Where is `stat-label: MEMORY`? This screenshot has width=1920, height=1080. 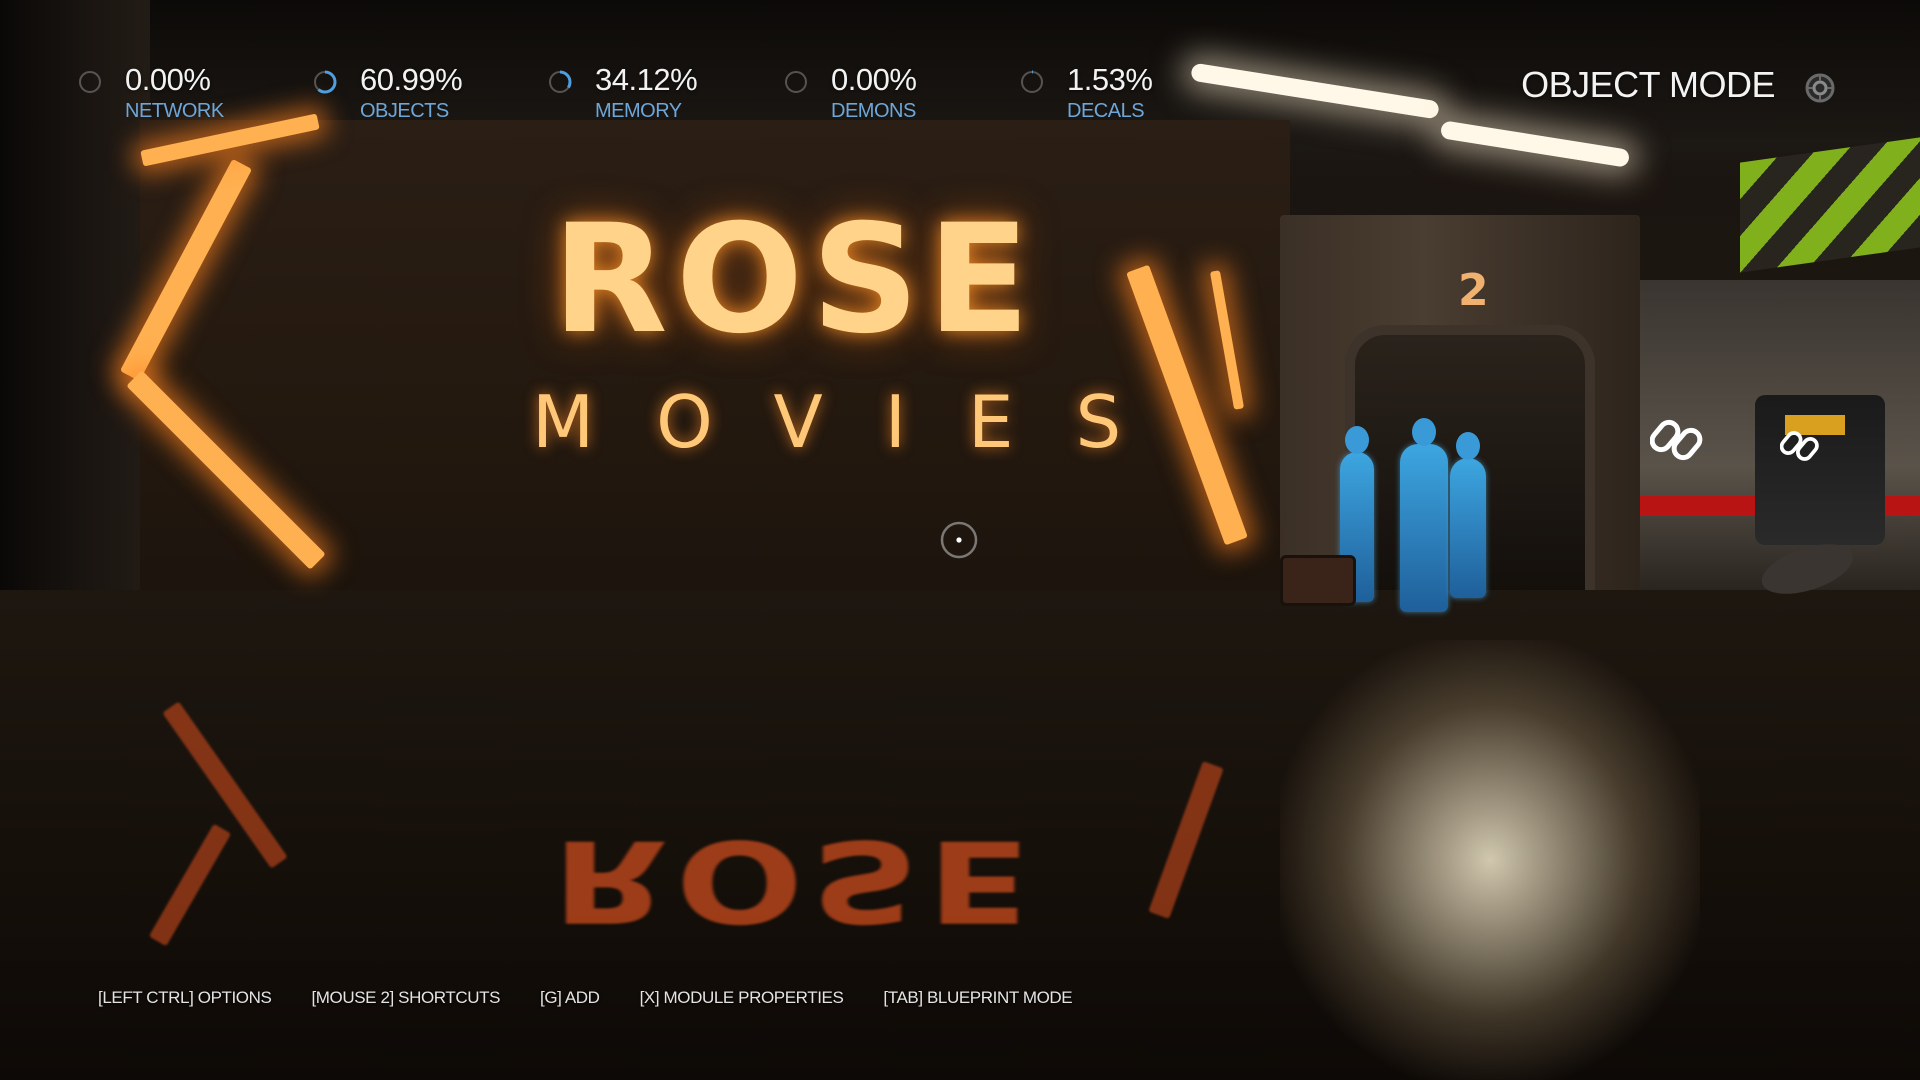 stat-label: MEMORY is located at coordinates (638, 111).